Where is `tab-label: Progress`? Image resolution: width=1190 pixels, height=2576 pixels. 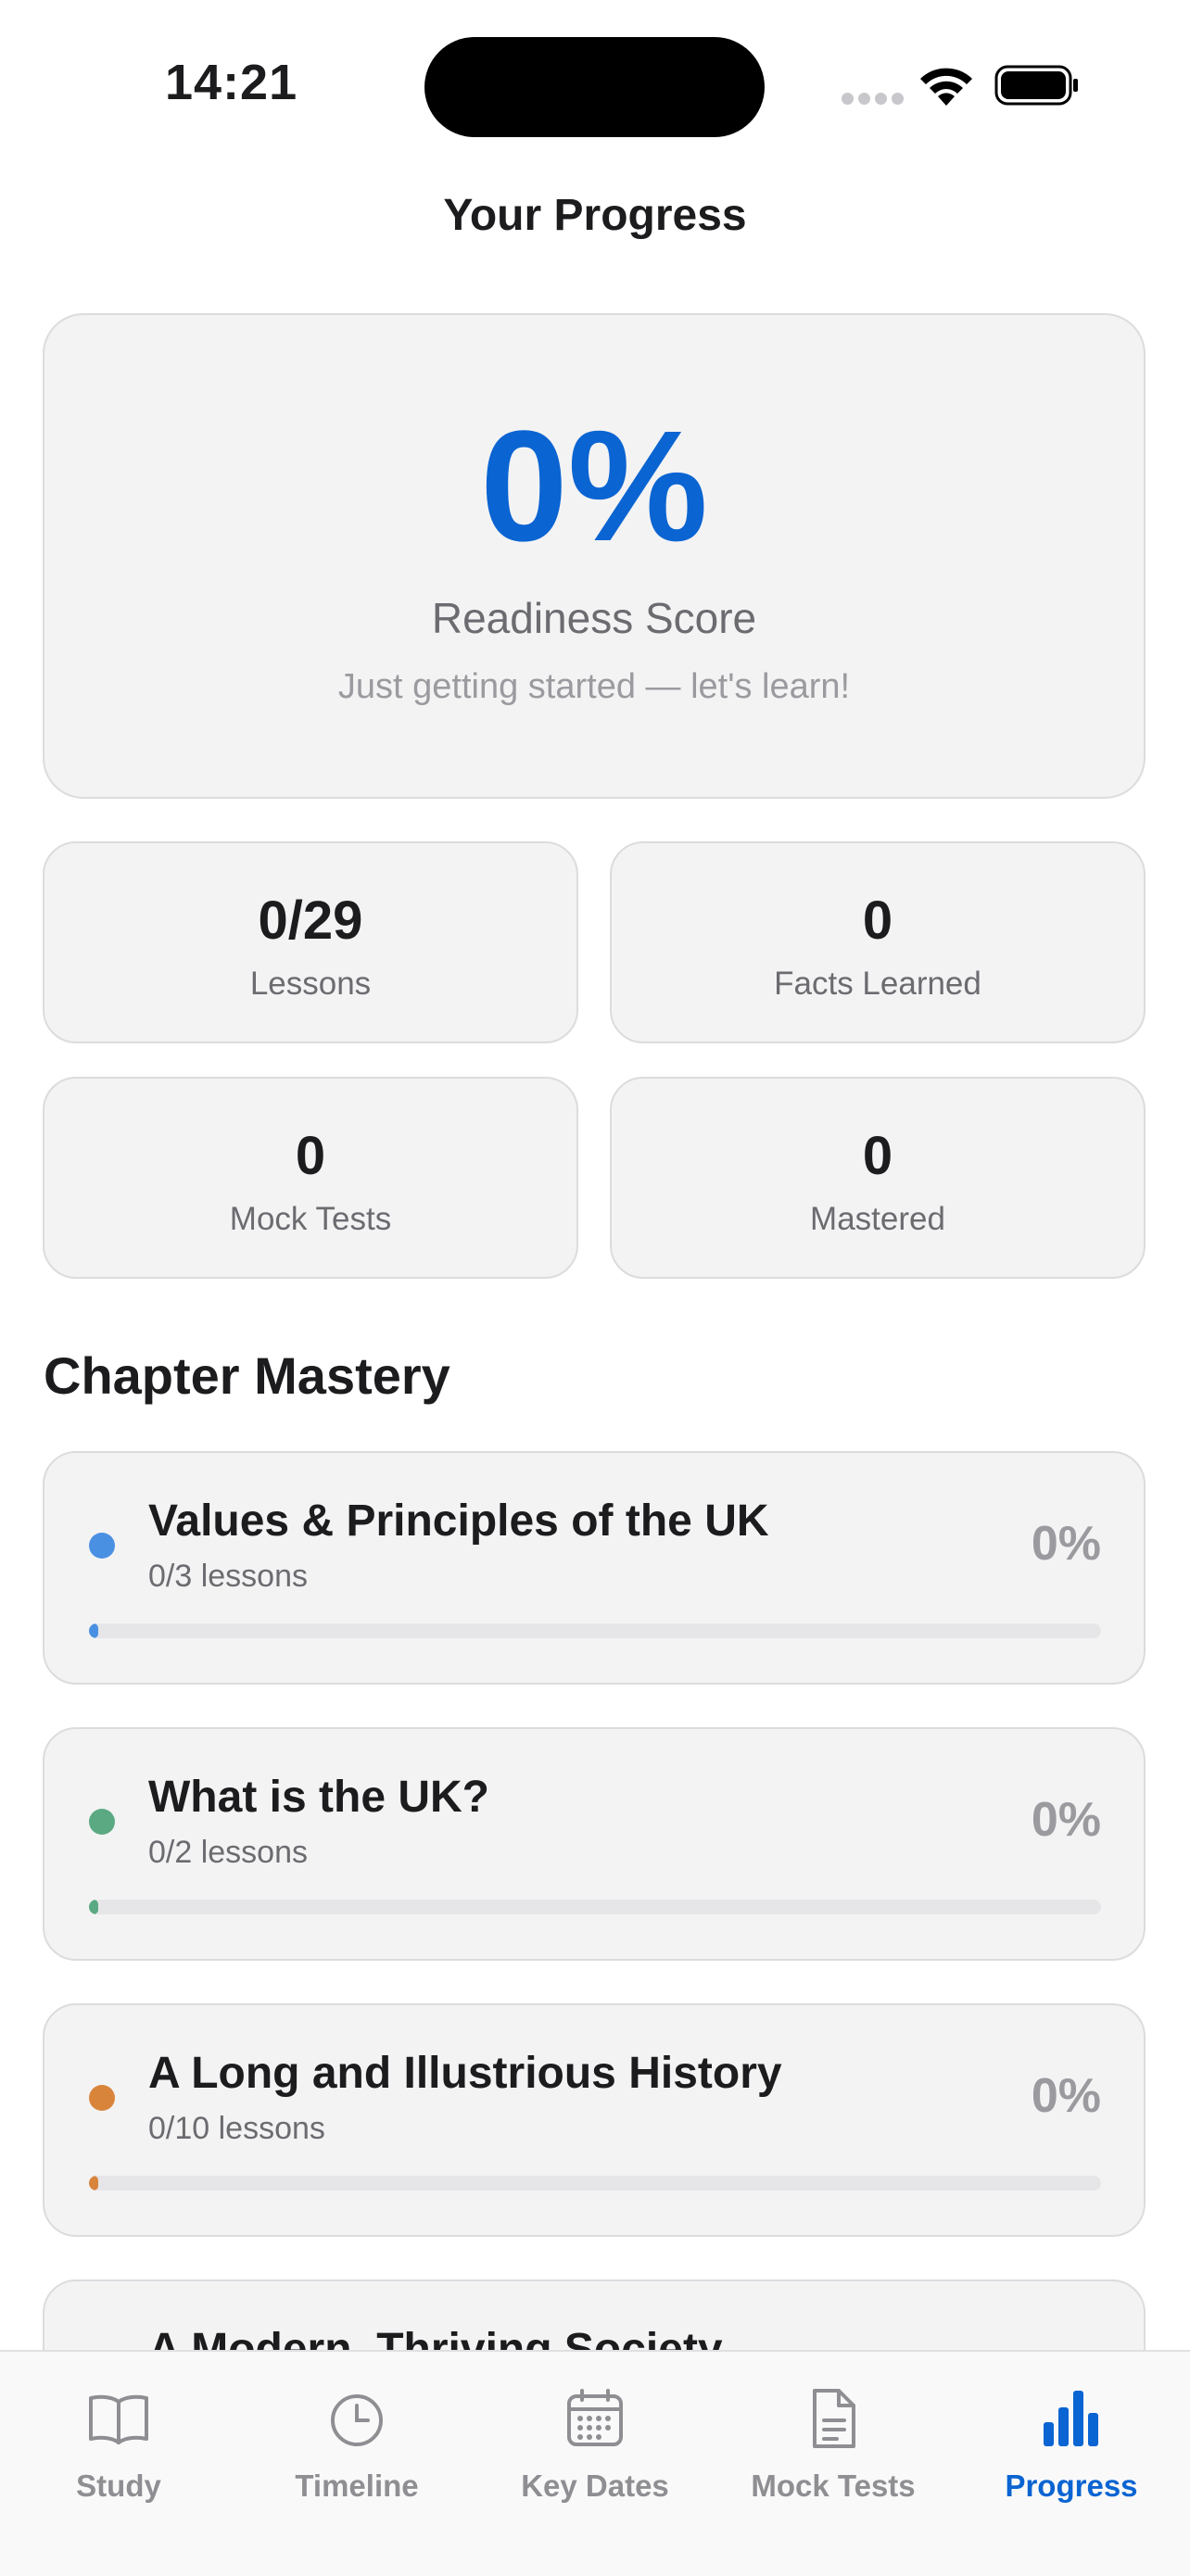 tab-label: Progress is located at coordinates (1071, 2486).